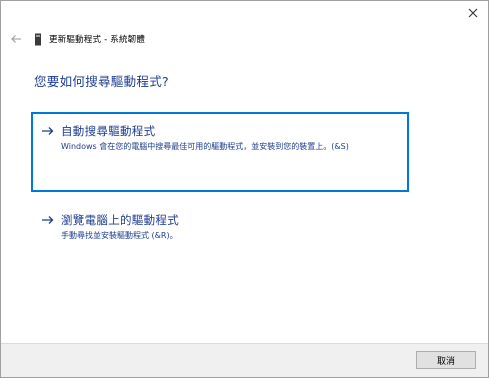 Image resolution: width=489 pixels, height=378 pixels. Describe the element at coordinates (97, 40) in the screenshot. I see `dialog-title: 更新驅動程式 - 系統韌體` at that location.